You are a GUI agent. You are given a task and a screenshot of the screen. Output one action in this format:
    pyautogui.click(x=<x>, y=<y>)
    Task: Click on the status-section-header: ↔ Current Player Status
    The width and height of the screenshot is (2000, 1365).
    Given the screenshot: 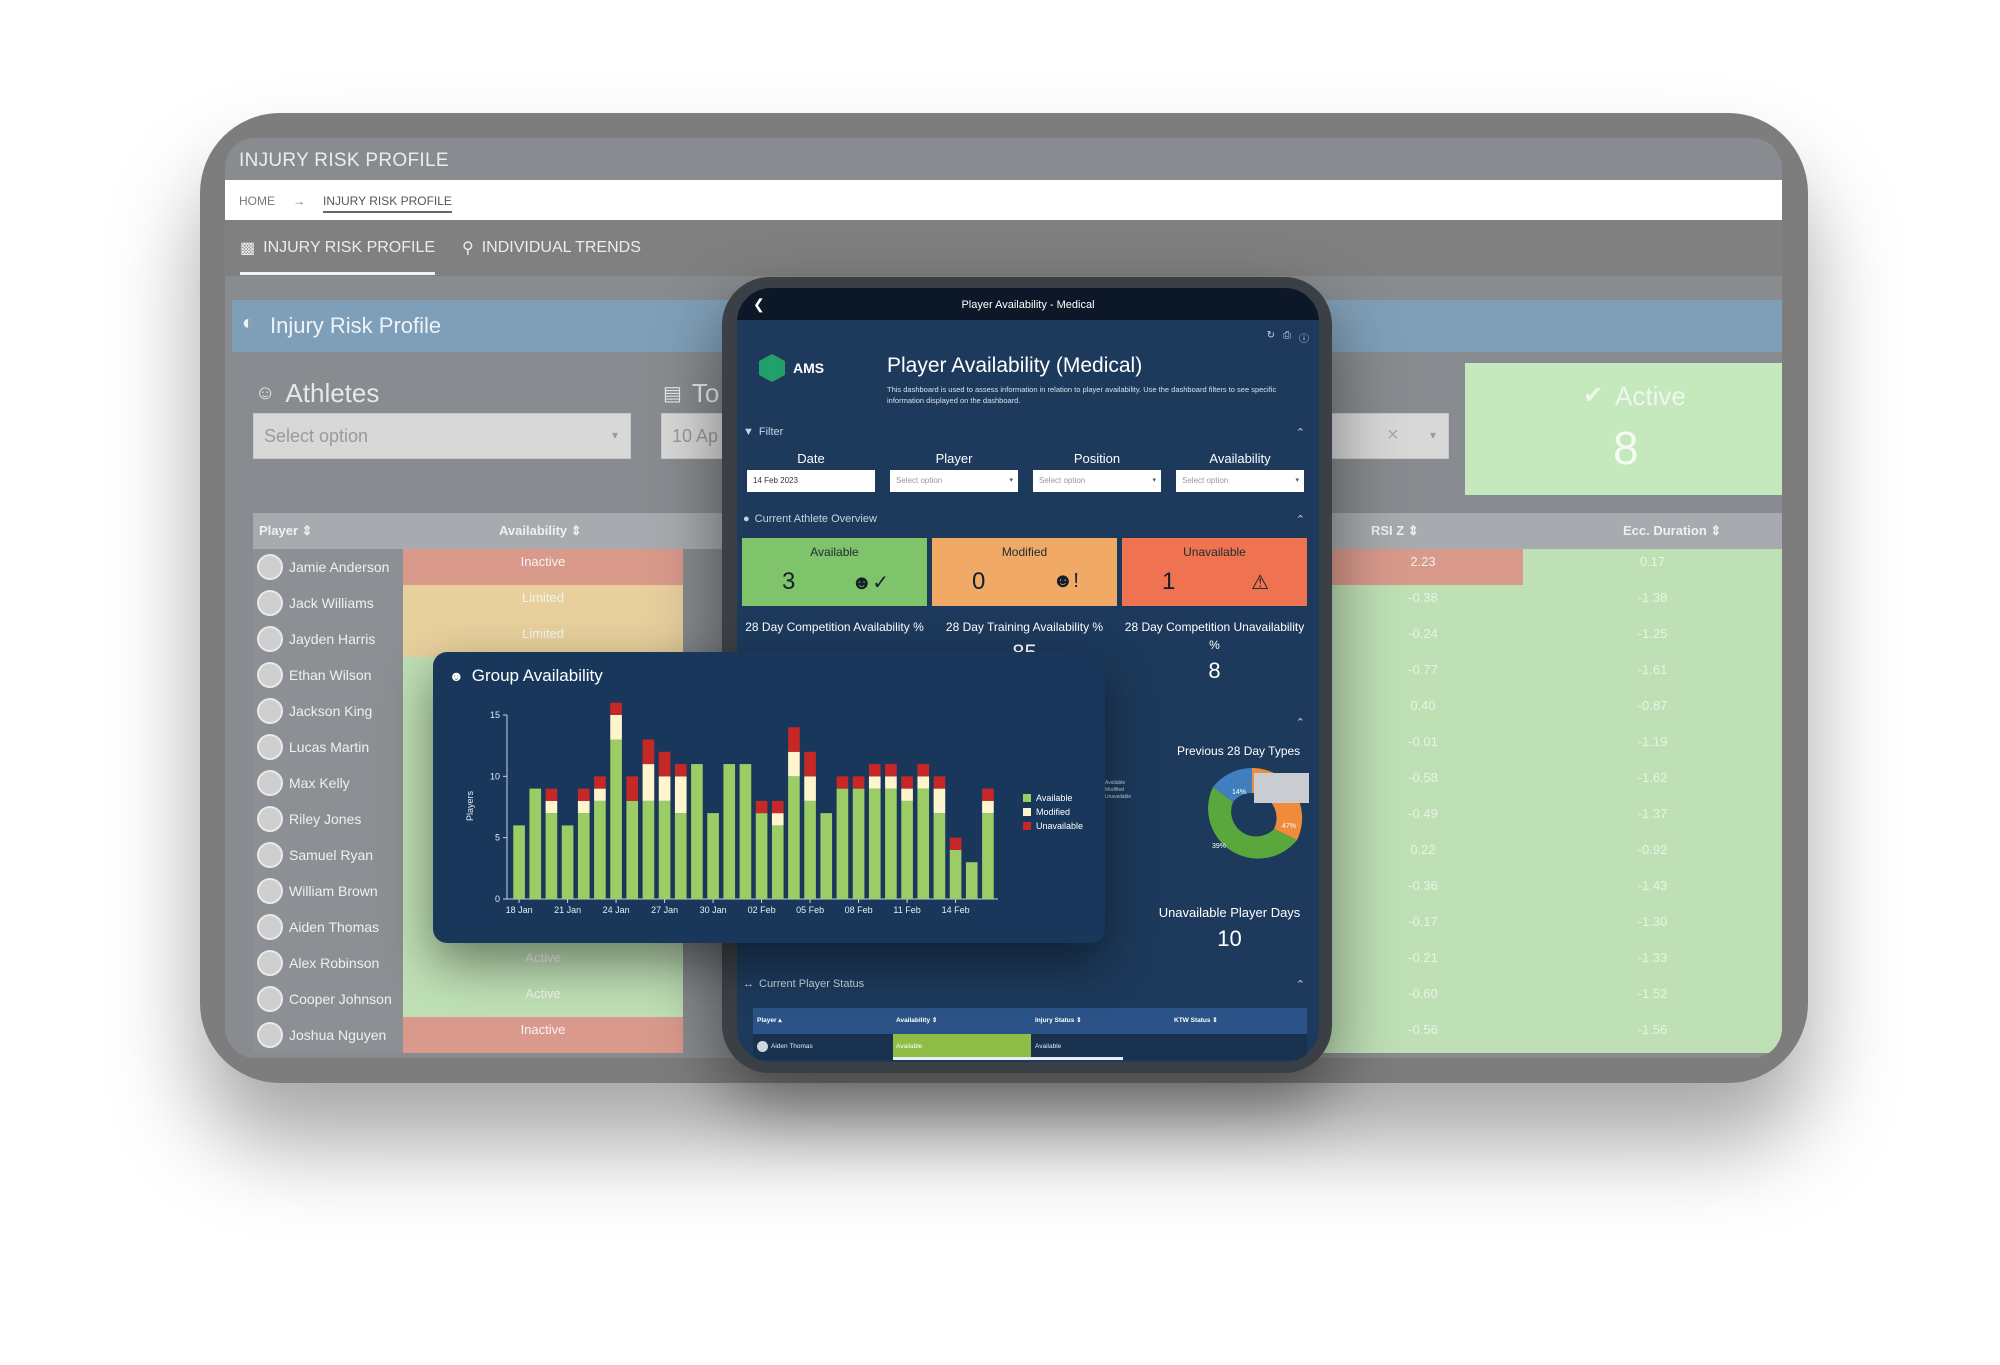 What is the action you would take?
    pyautogui.click(x=803, y=984)
    